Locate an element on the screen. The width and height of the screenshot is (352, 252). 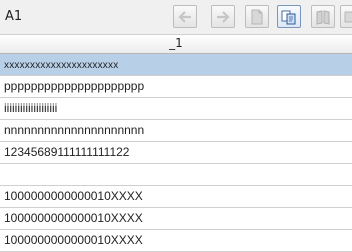
copy-button is located at coordinates (289, 16).